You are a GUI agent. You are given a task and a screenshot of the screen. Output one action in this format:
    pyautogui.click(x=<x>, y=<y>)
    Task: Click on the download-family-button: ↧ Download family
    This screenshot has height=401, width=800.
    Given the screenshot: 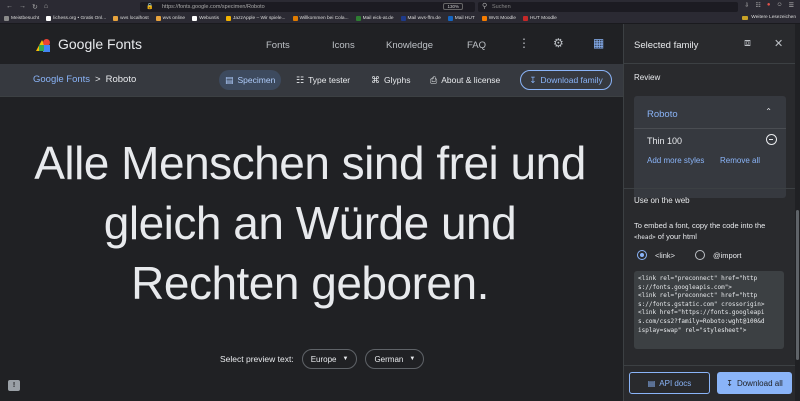 What is the action you would take?
    pyautogui.click(x=566, y=80)
    